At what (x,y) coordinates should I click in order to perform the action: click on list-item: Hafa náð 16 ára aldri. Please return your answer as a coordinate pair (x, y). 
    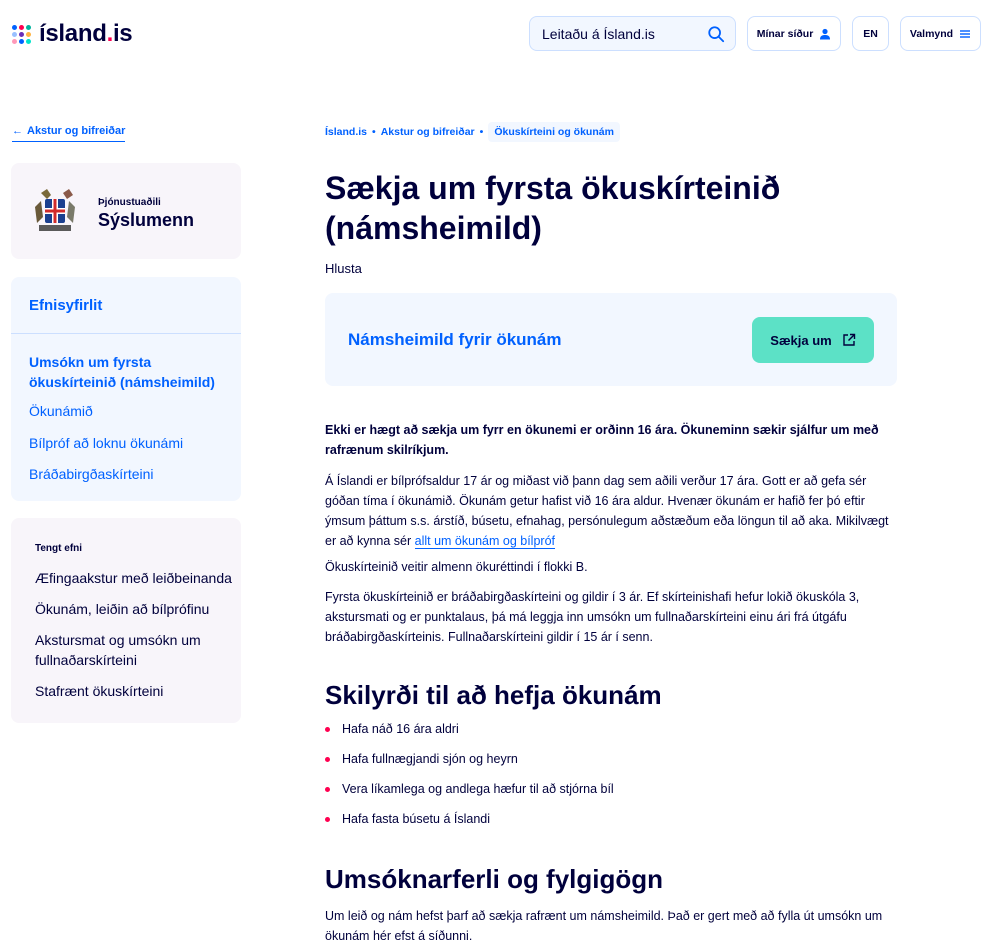
    Looking at the image, I should click on (392, 729).